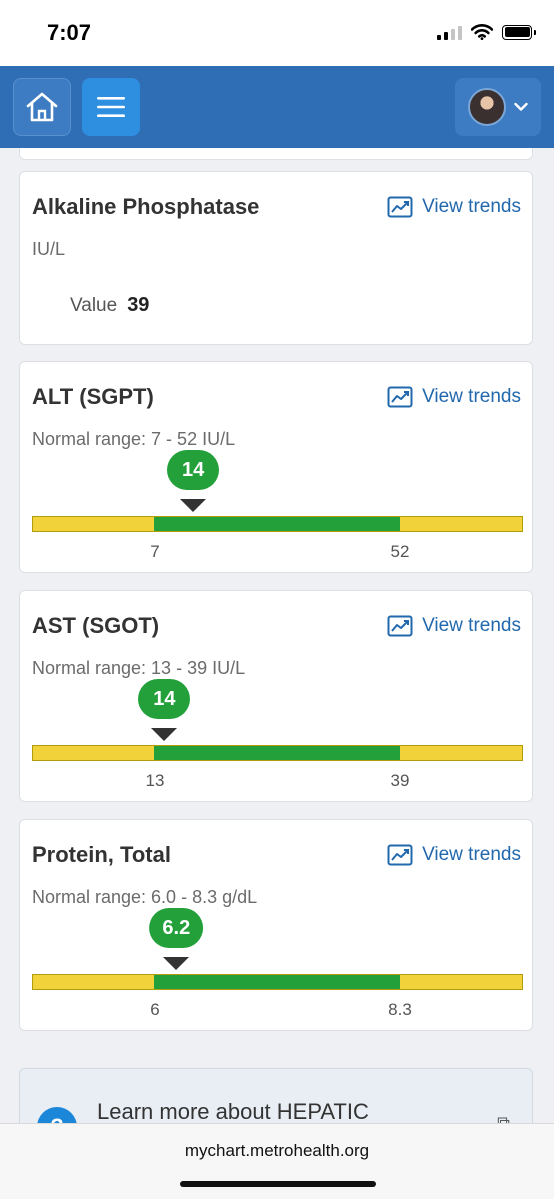 This screenshot has width=554, height=1199. What do you see at coordinates (139, 668) in the screenshot?
I see `normal-range-text: Normal range: 13 - 39 IU/L` at bounding box center [139, 668].